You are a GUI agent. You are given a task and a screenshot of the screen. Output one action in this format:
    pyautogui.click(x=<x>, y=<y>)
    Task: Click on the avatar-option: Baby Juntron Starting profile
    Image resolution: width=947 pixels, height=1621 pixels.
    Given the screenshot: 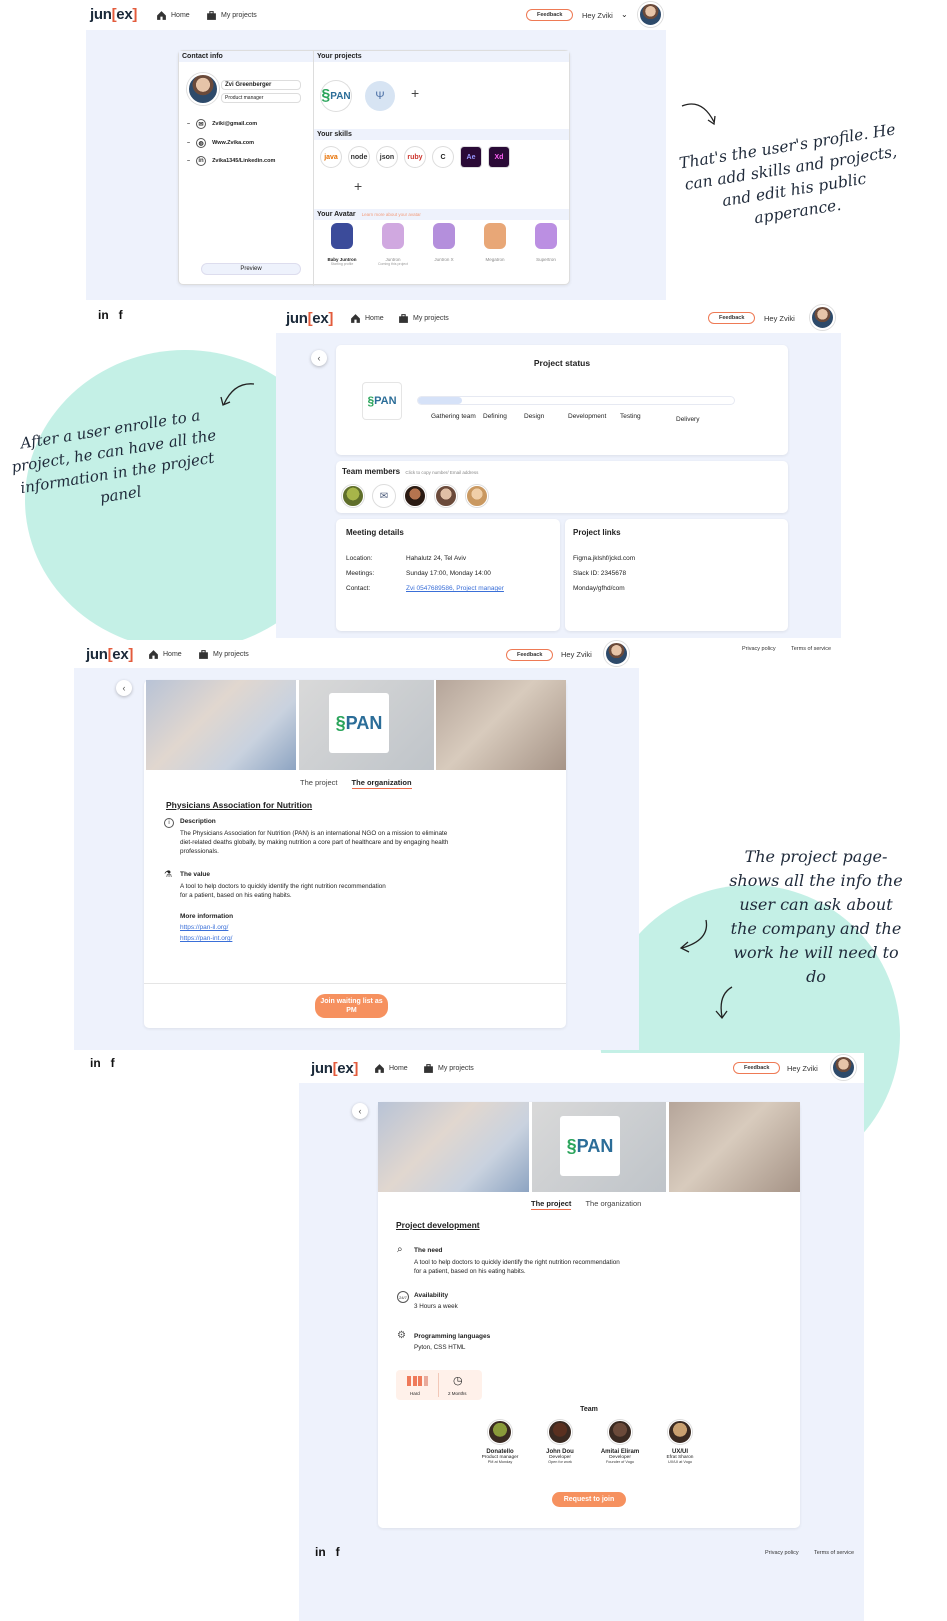 What is the action you would take?
    pyautogui.click(x=342, y=244)
    